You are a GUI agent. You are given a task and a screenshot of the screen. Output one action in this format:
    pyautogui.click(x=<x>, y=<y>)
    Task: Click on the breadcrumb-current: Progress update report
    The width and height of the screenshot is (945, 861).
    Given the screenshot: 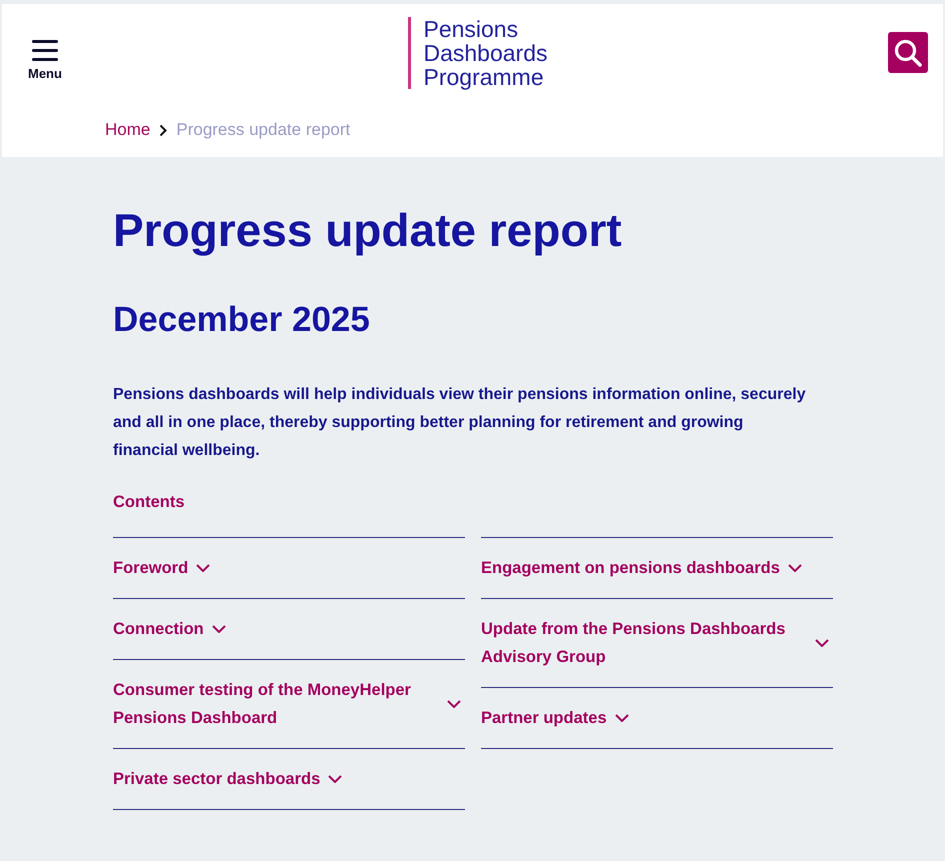 What is the action you would take?
    pyautogui.click(x=263, y=130)
    